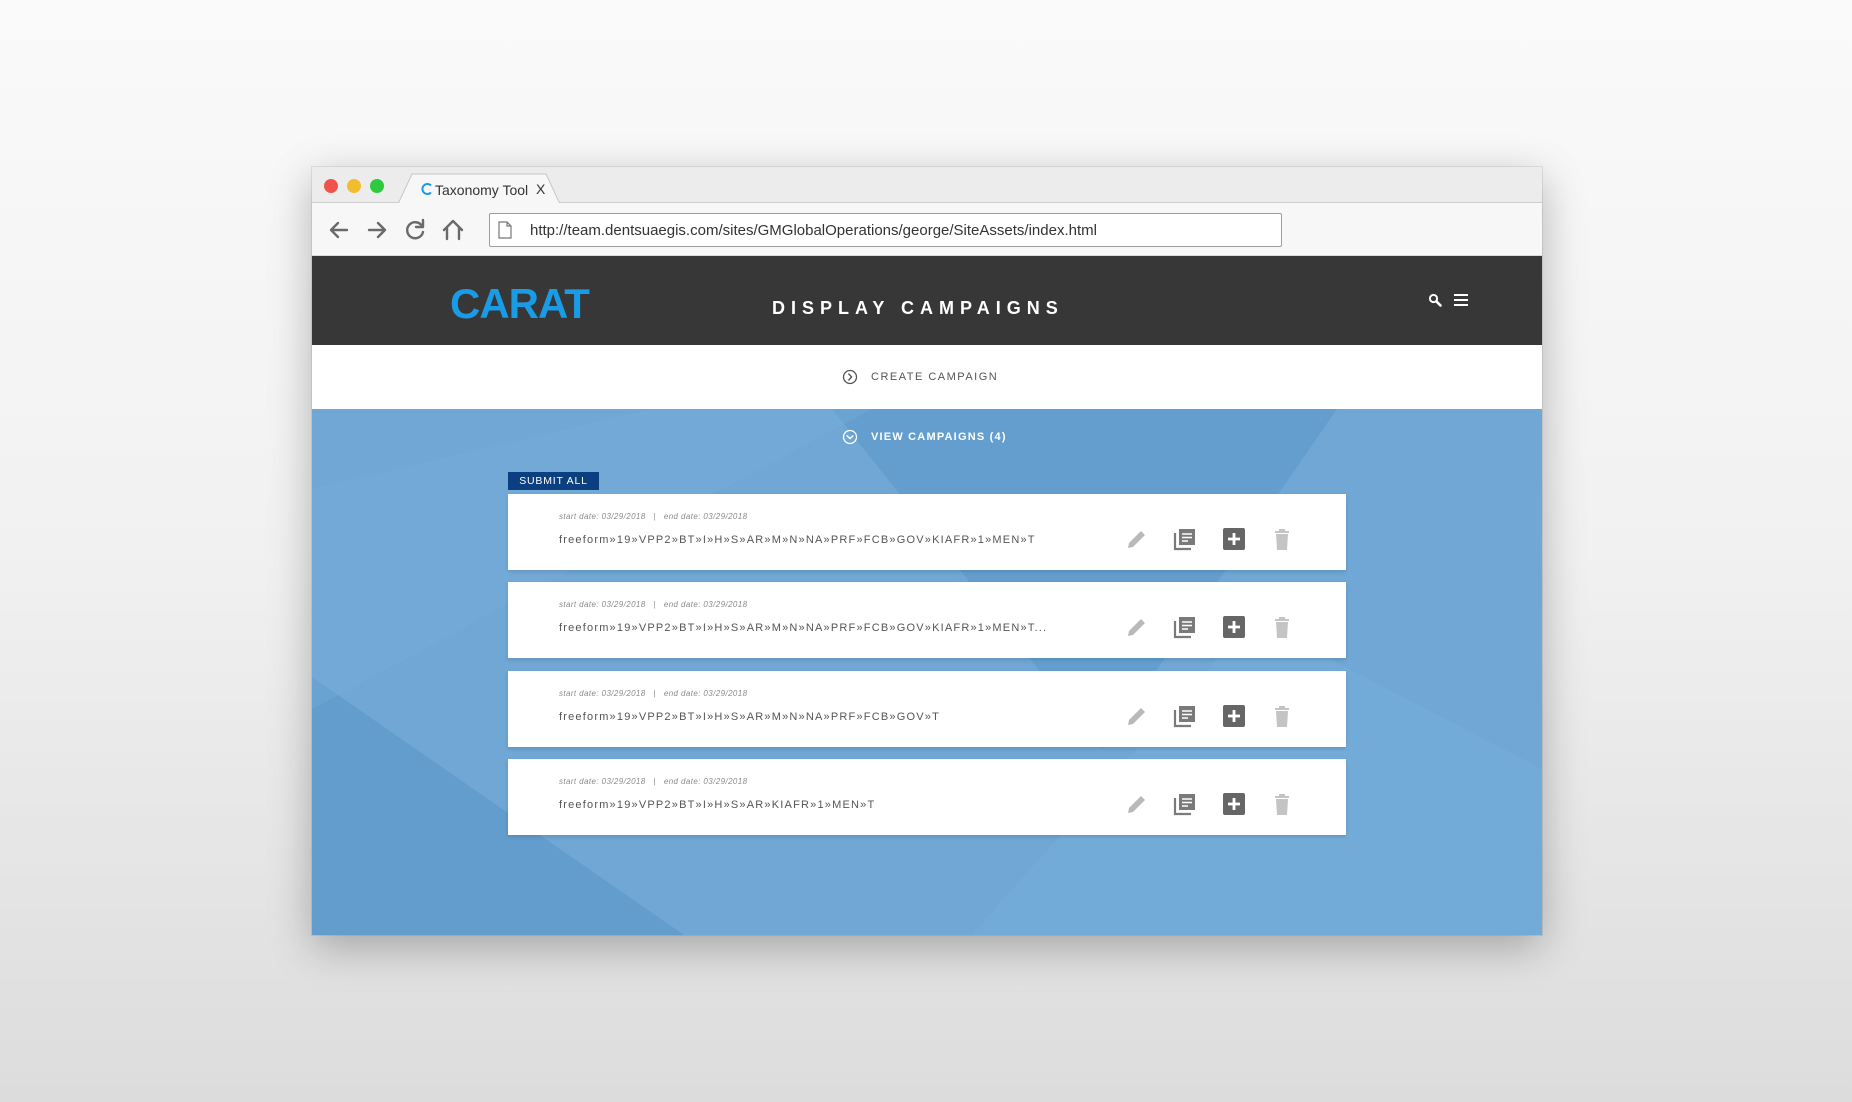 The width and height of the screenshot is (1852, 1102). Describe the element at coordinates (1435, 300) in the screenshot. I see `search-icon` at that location.